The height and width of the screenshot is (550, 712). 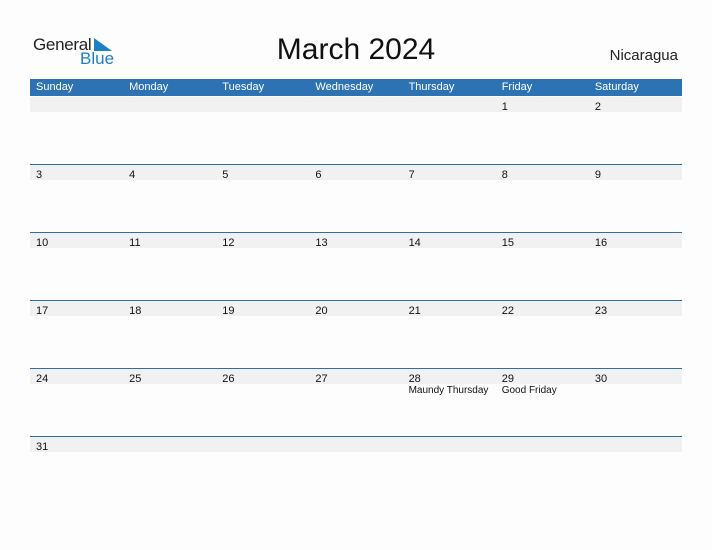 I want to click on week-row: 10 11 12 13 14 15 16, so click(x=356, y=266).